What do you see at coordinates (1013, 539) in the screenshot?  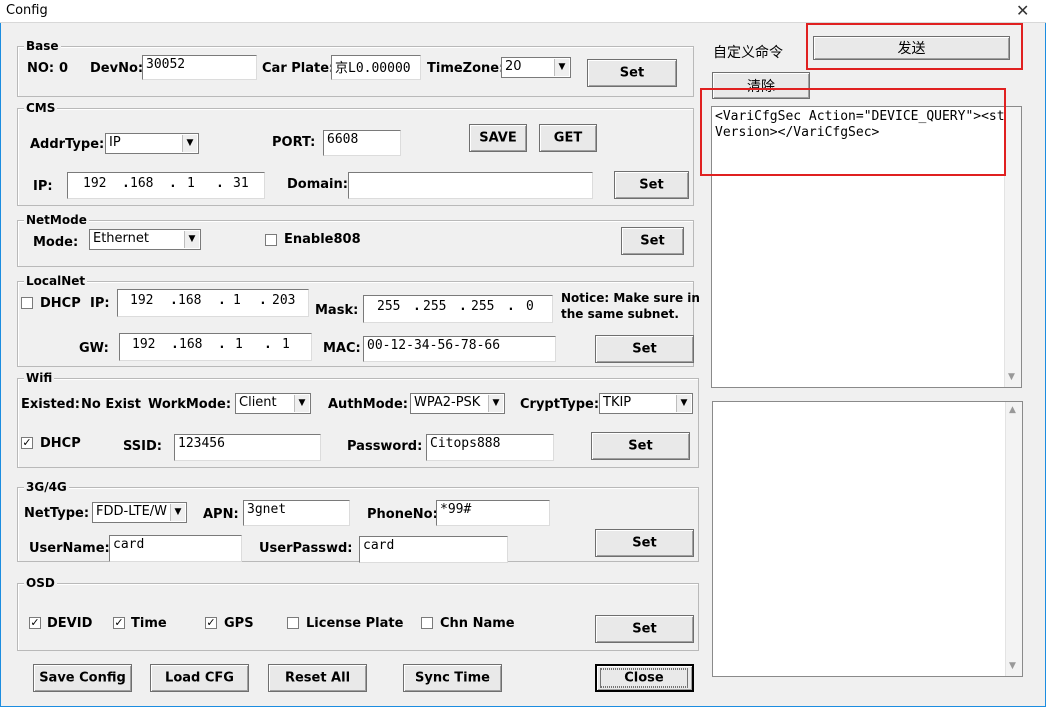 I see `response-scrollbar: ▲ ▼` at bounding box center [1013, 539].